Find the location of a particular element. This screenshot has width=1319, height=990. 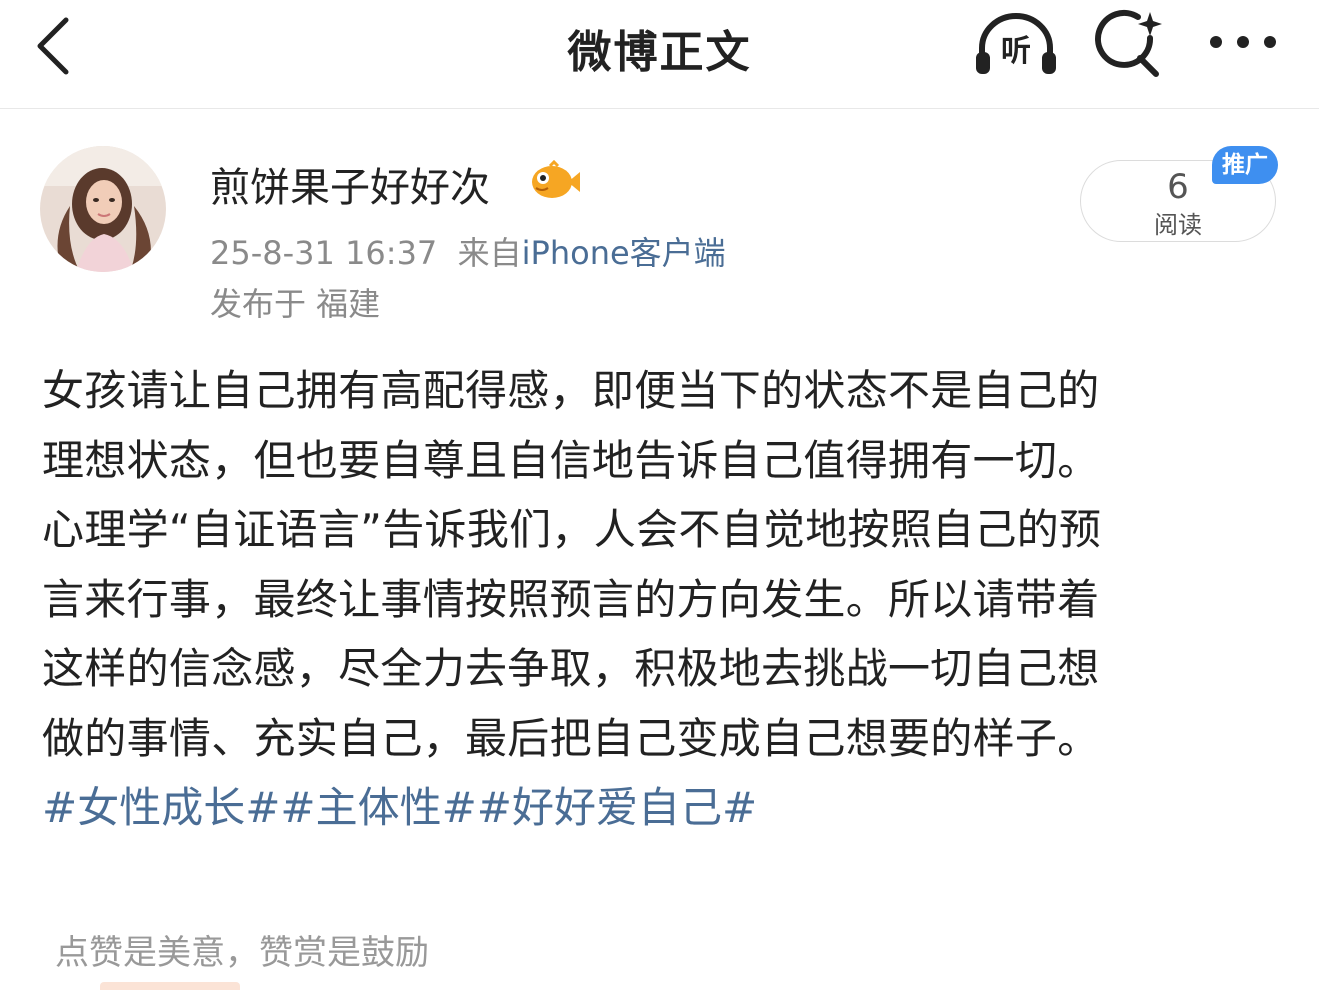

hashtag-row: #女性成长##主体性##好好爱自己# is located at coordinates (662, 808).